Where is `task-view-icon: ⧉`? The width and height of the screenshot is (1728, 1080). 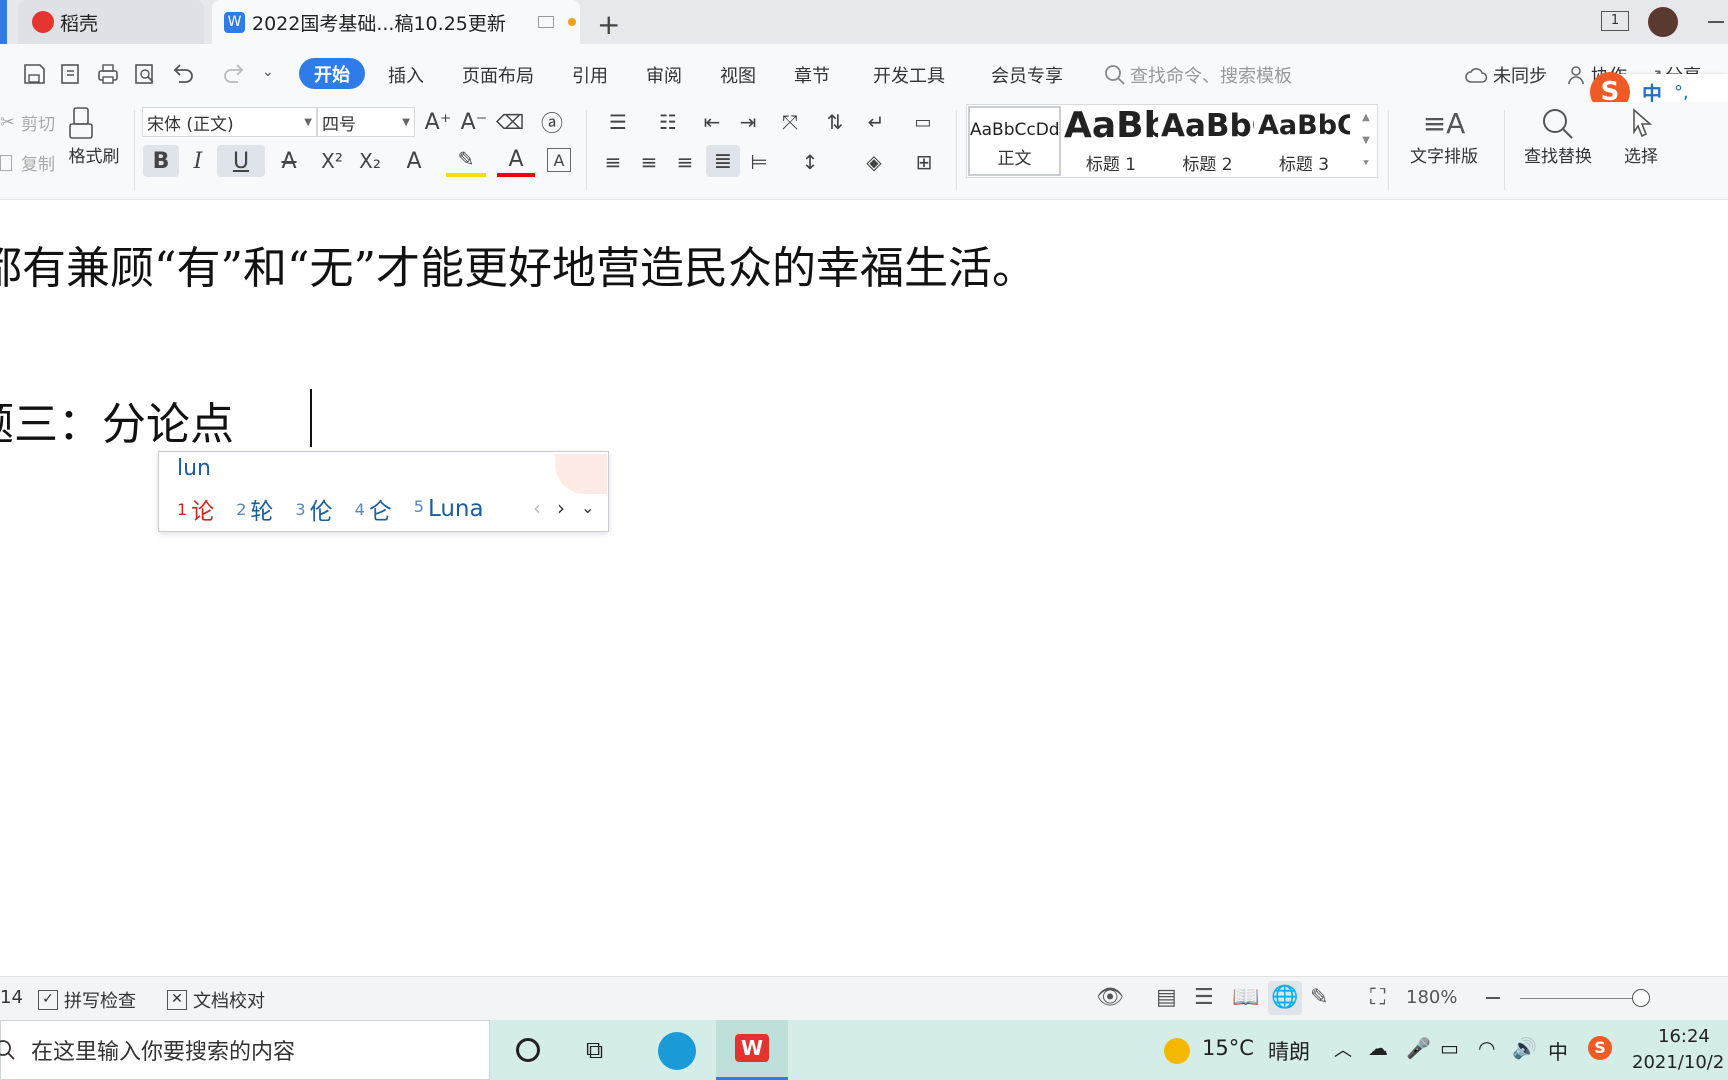 task-view-icon: ⧉ is located at coordinates (594, 1050).